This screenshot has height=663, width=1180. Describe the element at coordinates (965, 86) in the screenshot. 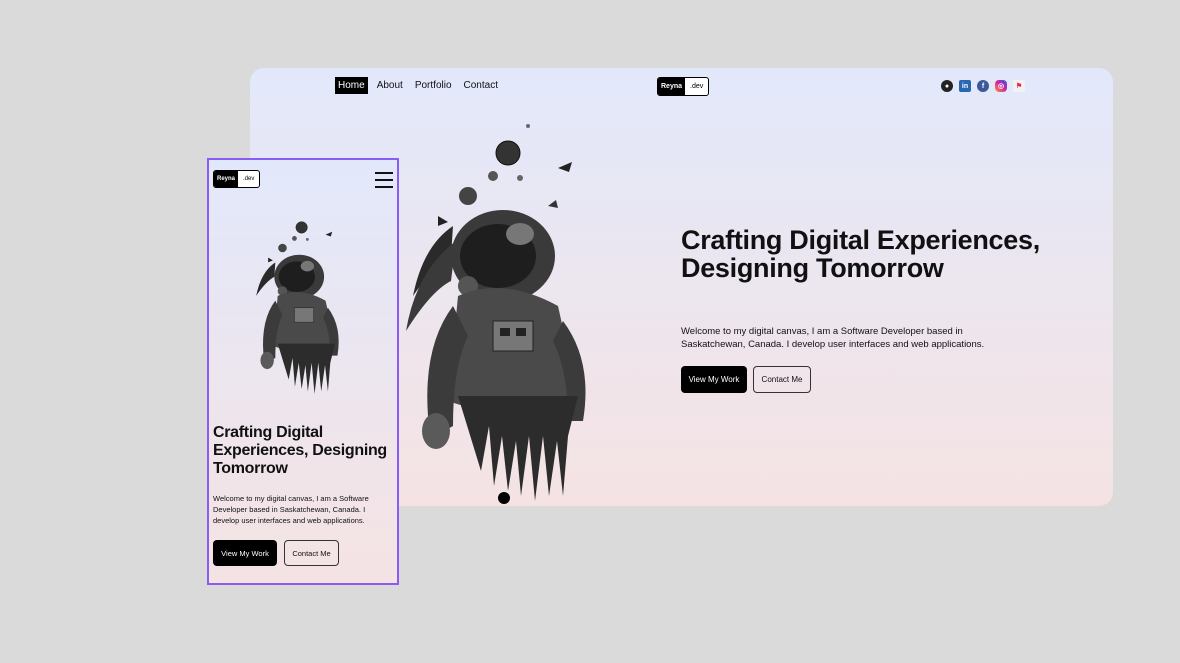

I see `linkedin-icon: in` at that location.